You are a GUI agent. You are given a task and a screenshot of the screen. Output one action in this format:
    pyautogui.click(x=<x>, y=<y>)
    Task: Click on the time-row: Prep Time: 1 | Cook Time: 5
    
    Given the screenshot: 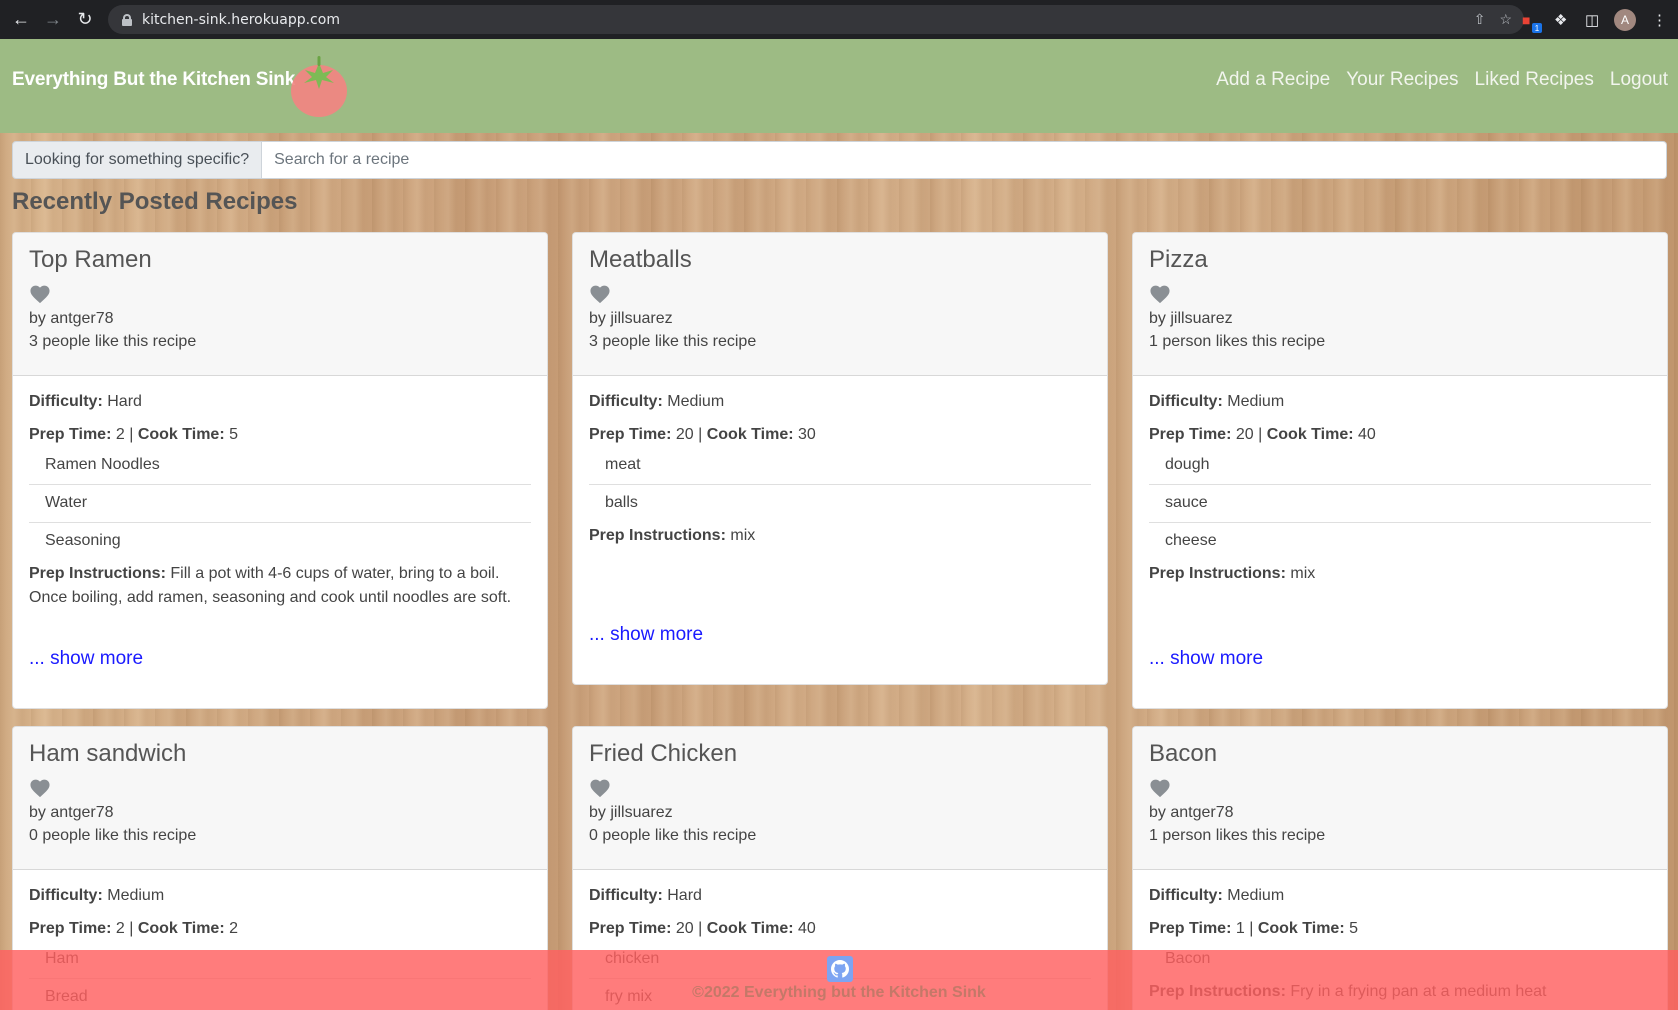 What is the action you would take?
    pyautogui.click(x=1400, y=929)
    